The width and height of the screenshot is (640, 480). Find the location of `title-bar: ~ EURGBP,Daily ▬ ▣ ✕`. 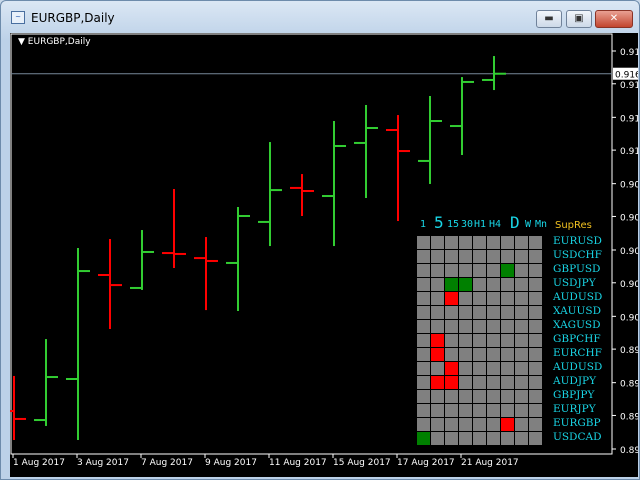

title-bar: ~ EURGBP,Daily ▬ ▣ ✕ is located at coordinates (320, 17).